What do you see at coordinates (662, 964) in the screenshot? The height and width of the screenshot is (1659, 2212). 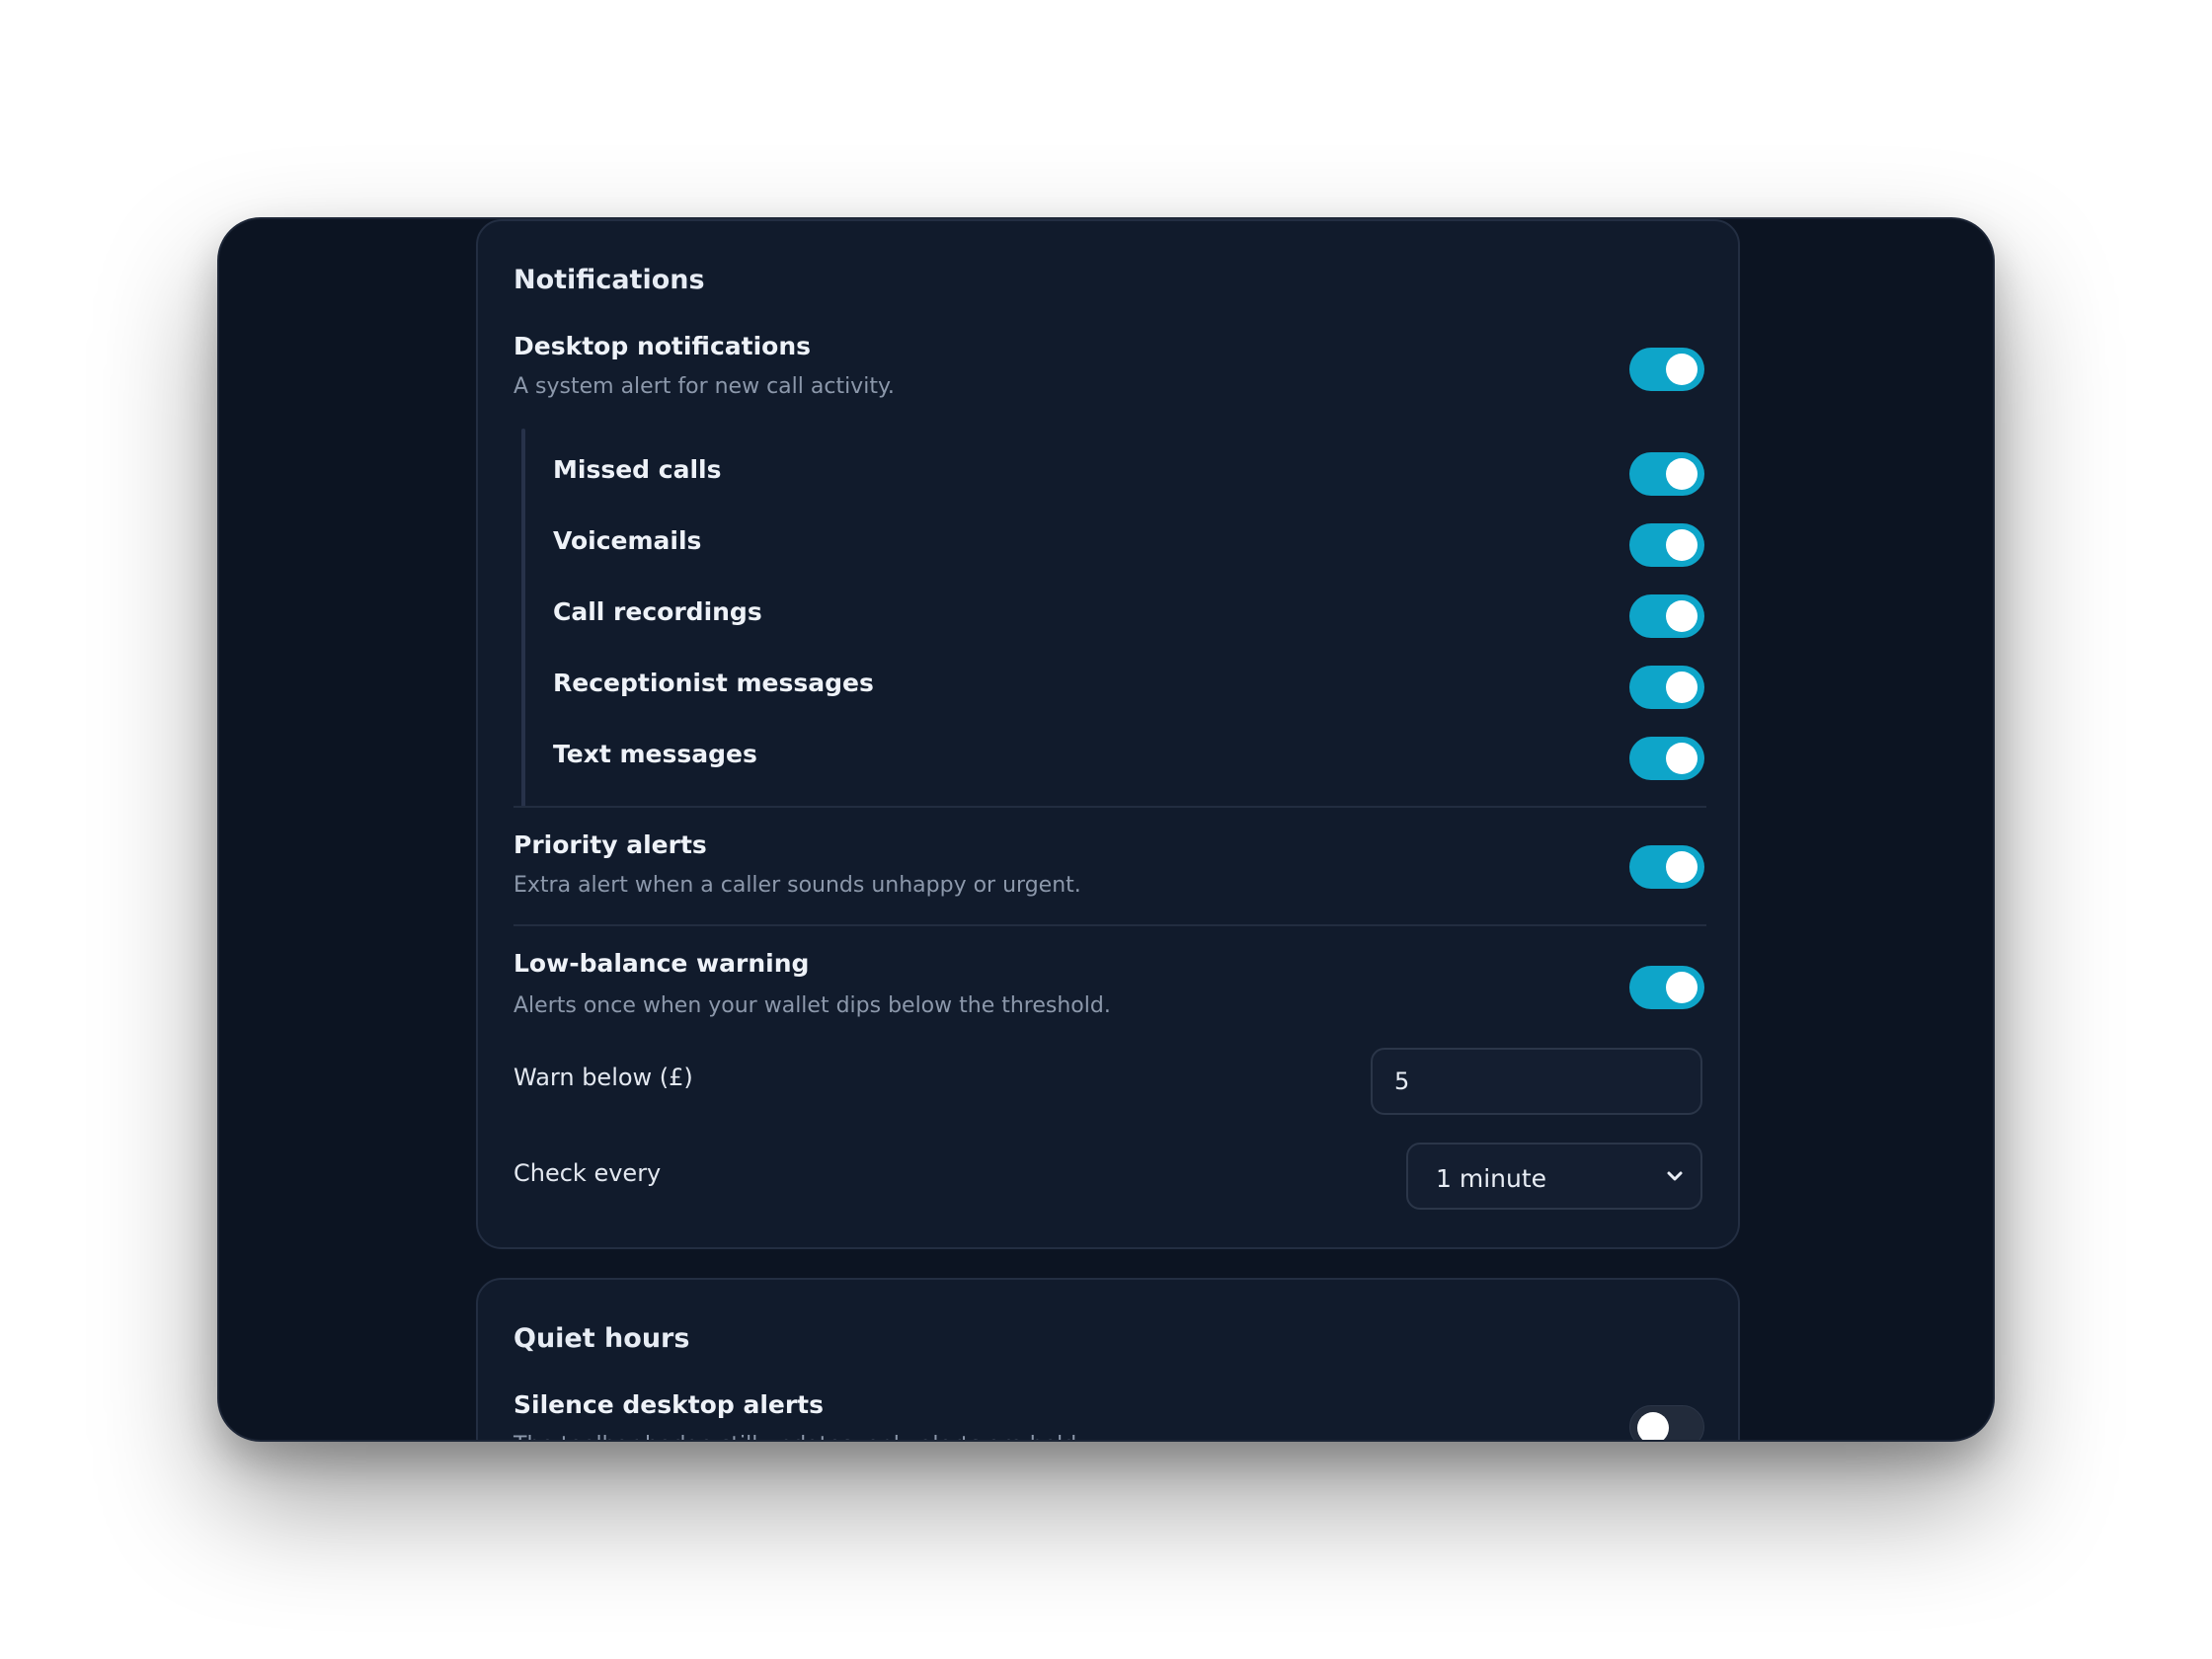 I see `low-balance-title: Low-balance warning` at bounding box center [662, 964].